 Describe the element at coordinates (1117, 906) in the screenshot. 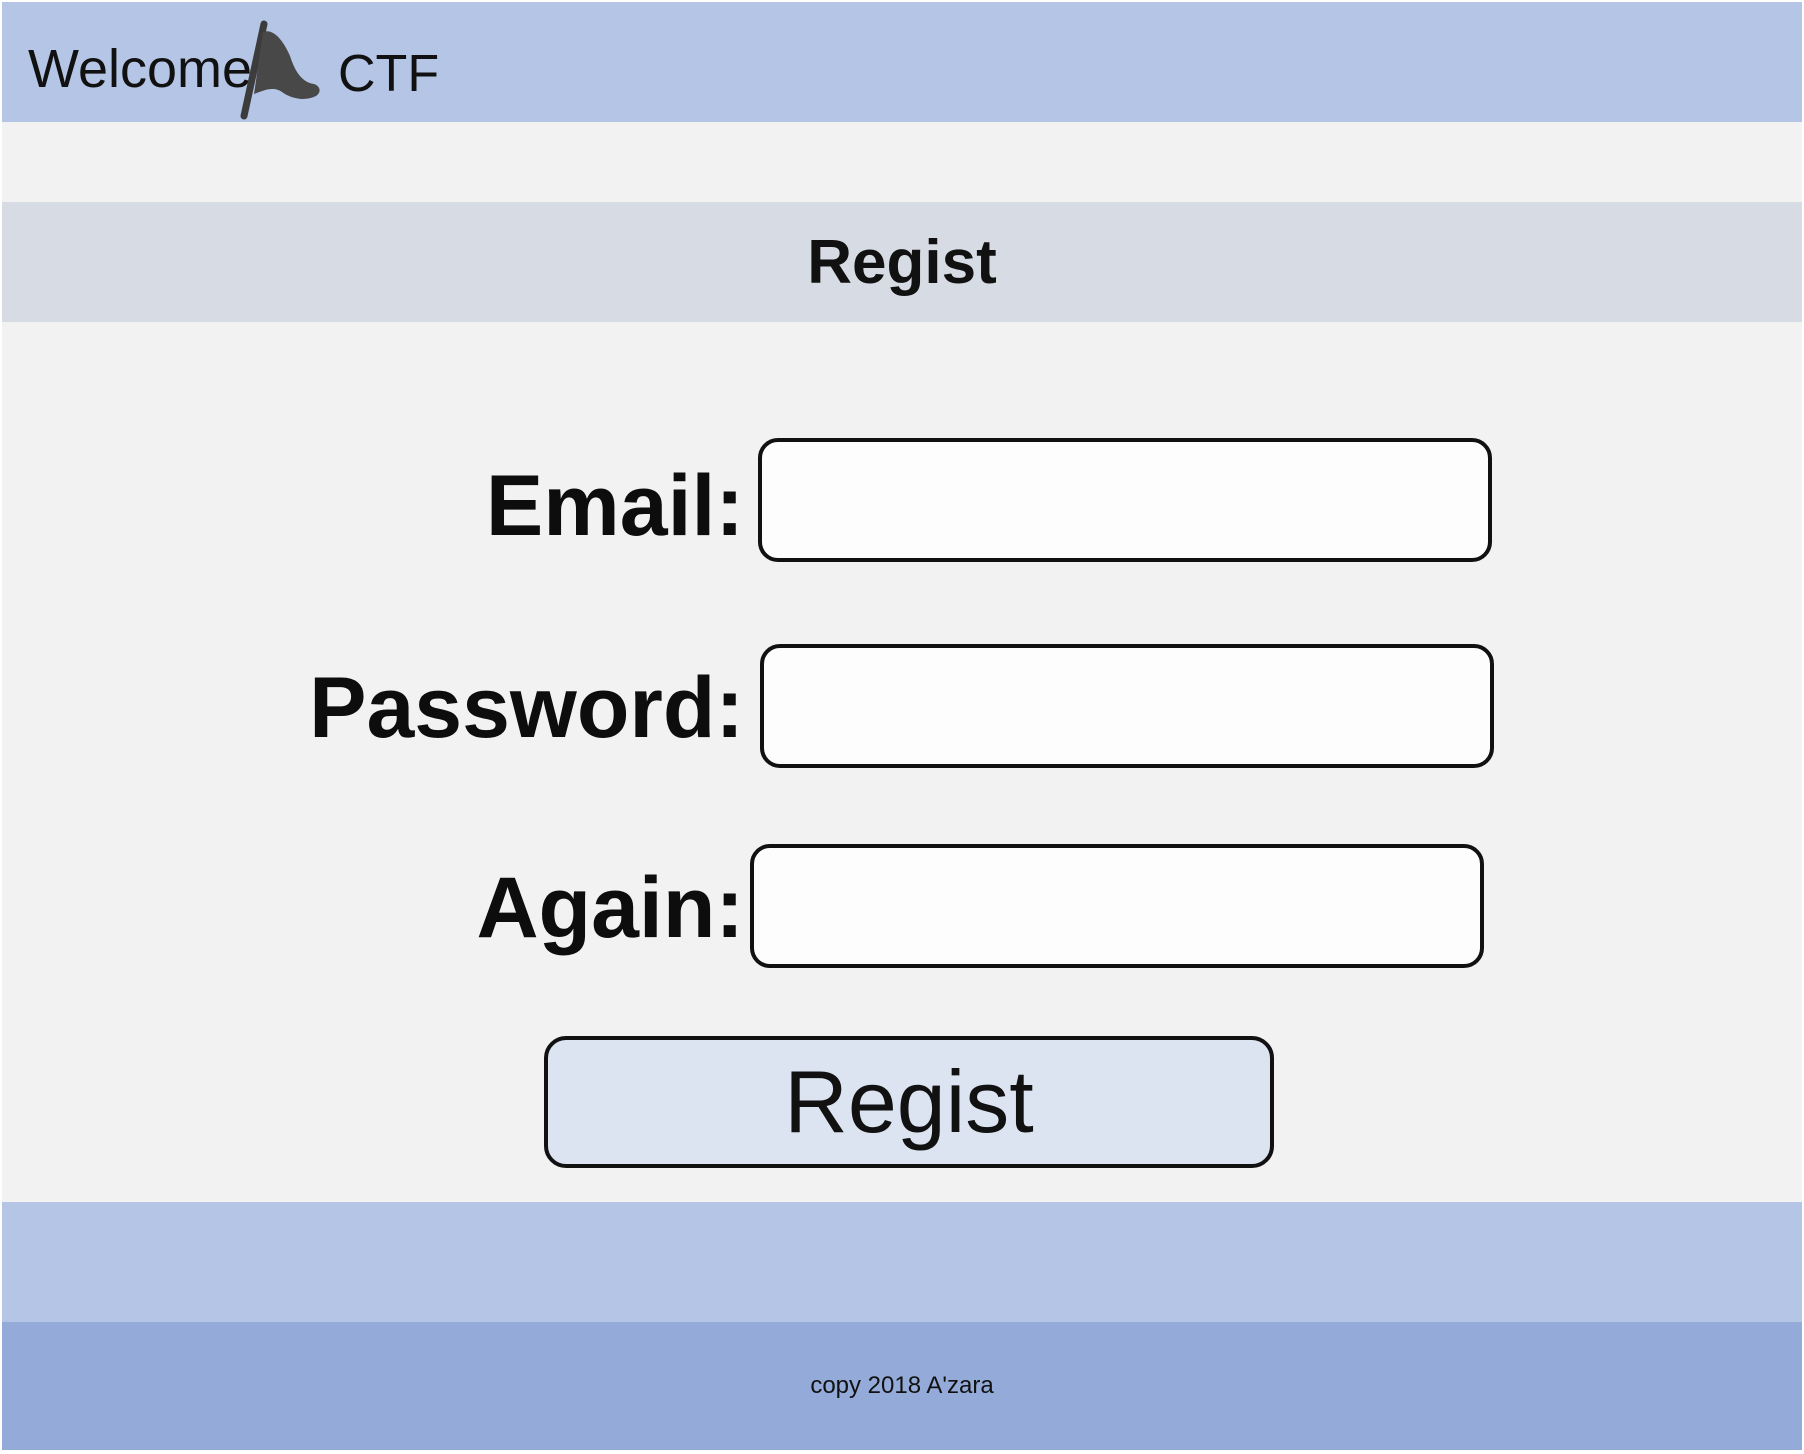

I see `password-again-field` at that location.